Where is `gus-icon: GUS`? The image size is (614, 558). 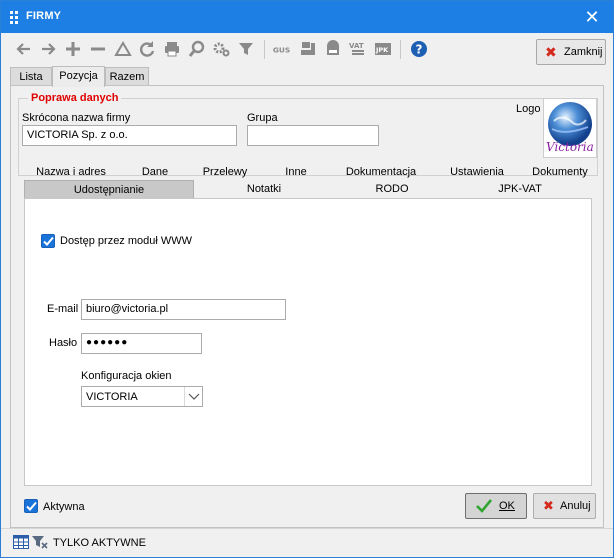
gus-icon: GUS is located at coordinates (283, 49).